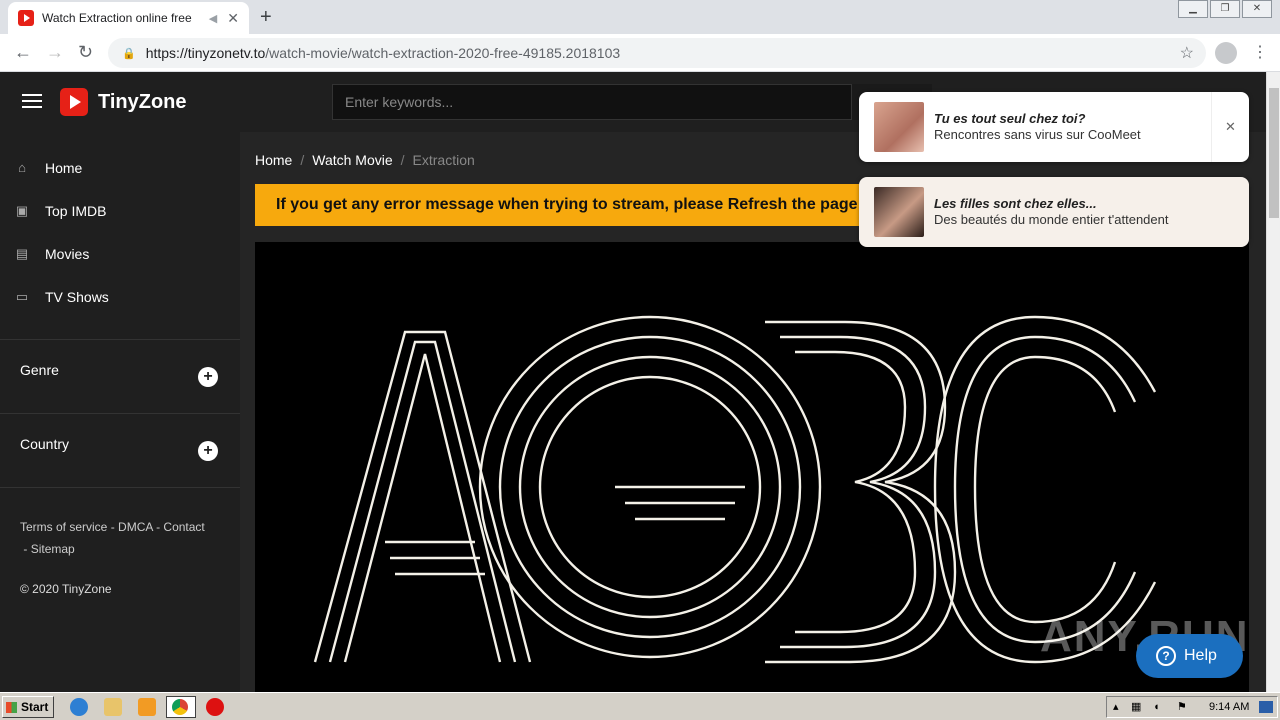 The image size is (1280, 720). What do you see at coordinates (1260, 52) in the screenshot?
I see `browser-menu-icon: ⋮` at bounding box center [1260, 52].